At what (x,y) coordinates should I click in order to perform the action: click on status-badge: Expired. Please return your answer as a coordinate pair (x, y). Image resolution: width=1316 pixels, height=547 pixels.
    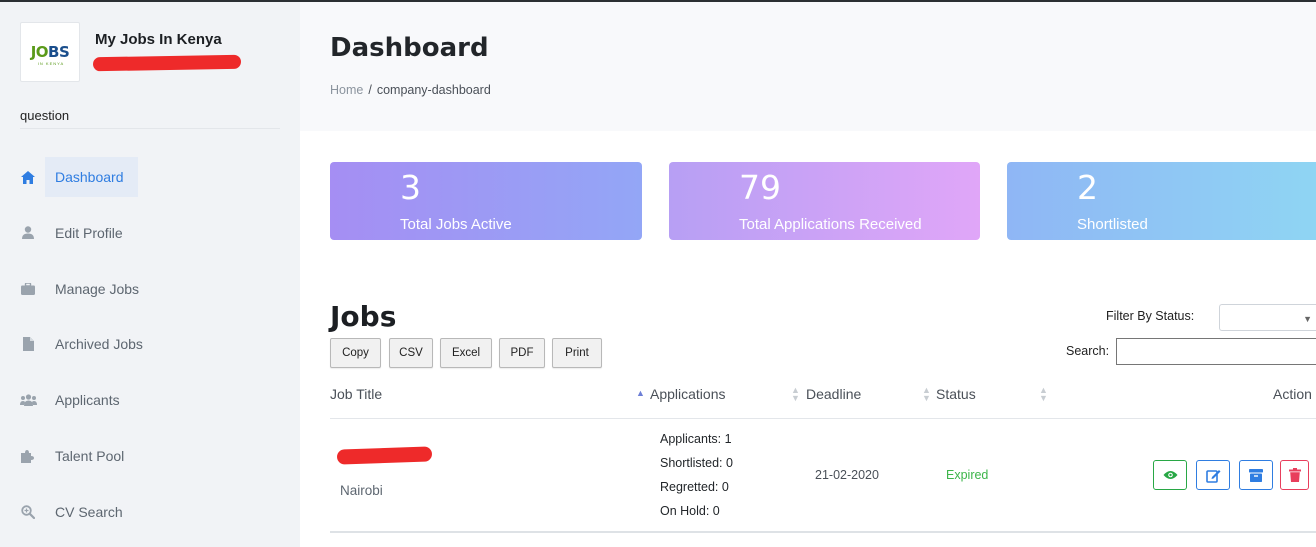
    Looking at the image, I should click on (967, 475).